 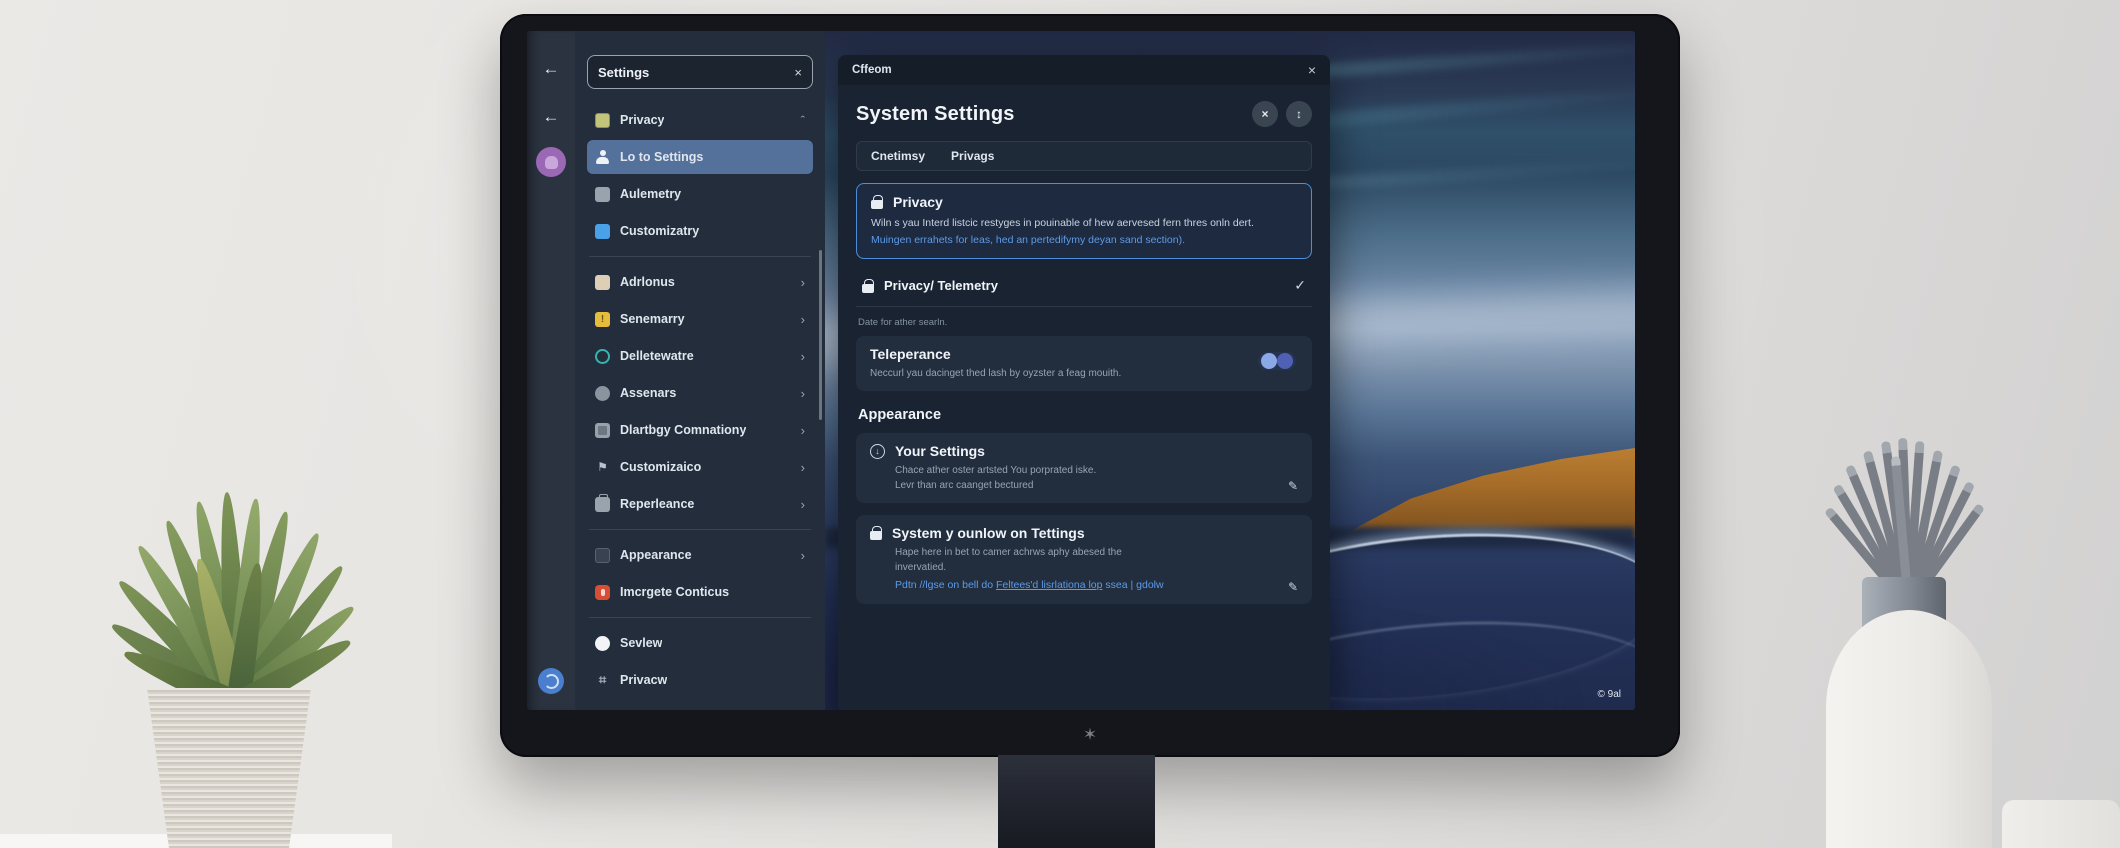 I want to click on search-input, so click(x=696, y=72).